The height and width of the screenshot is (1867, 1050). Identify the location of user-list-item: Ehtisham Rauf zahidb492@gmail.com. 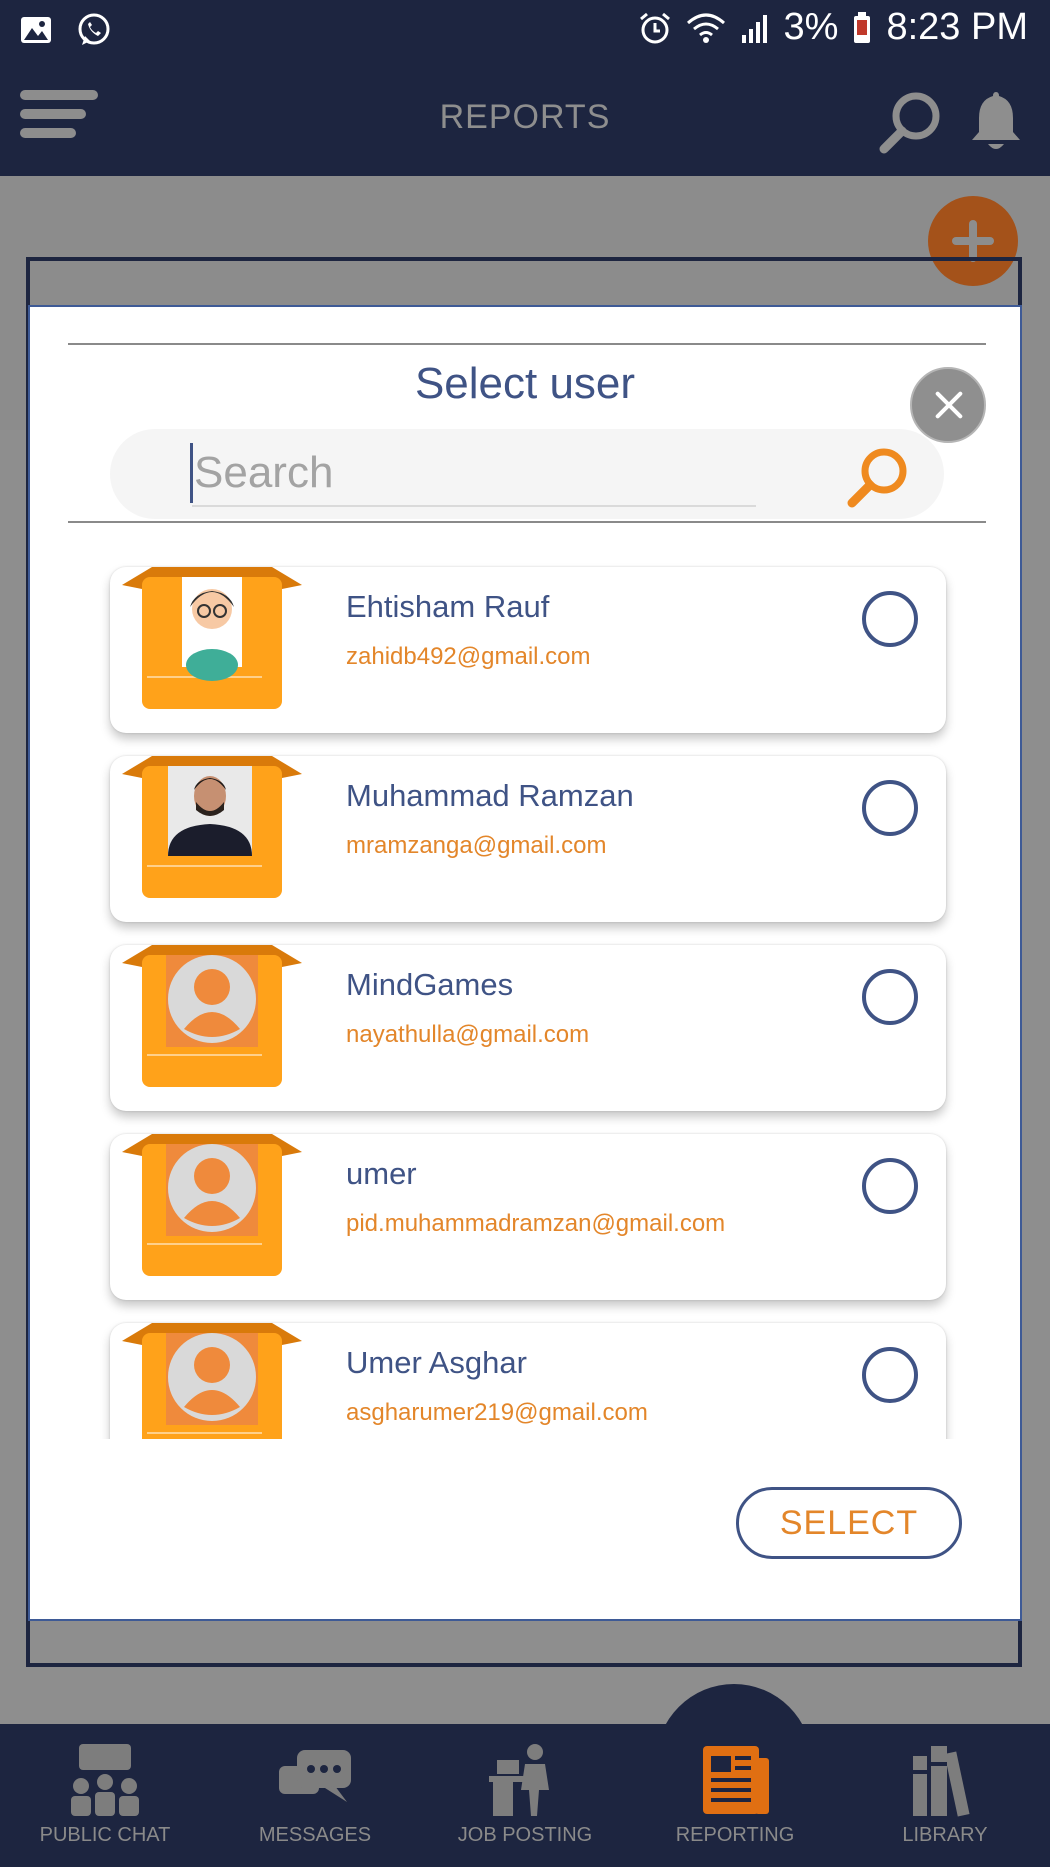
(528, 650).